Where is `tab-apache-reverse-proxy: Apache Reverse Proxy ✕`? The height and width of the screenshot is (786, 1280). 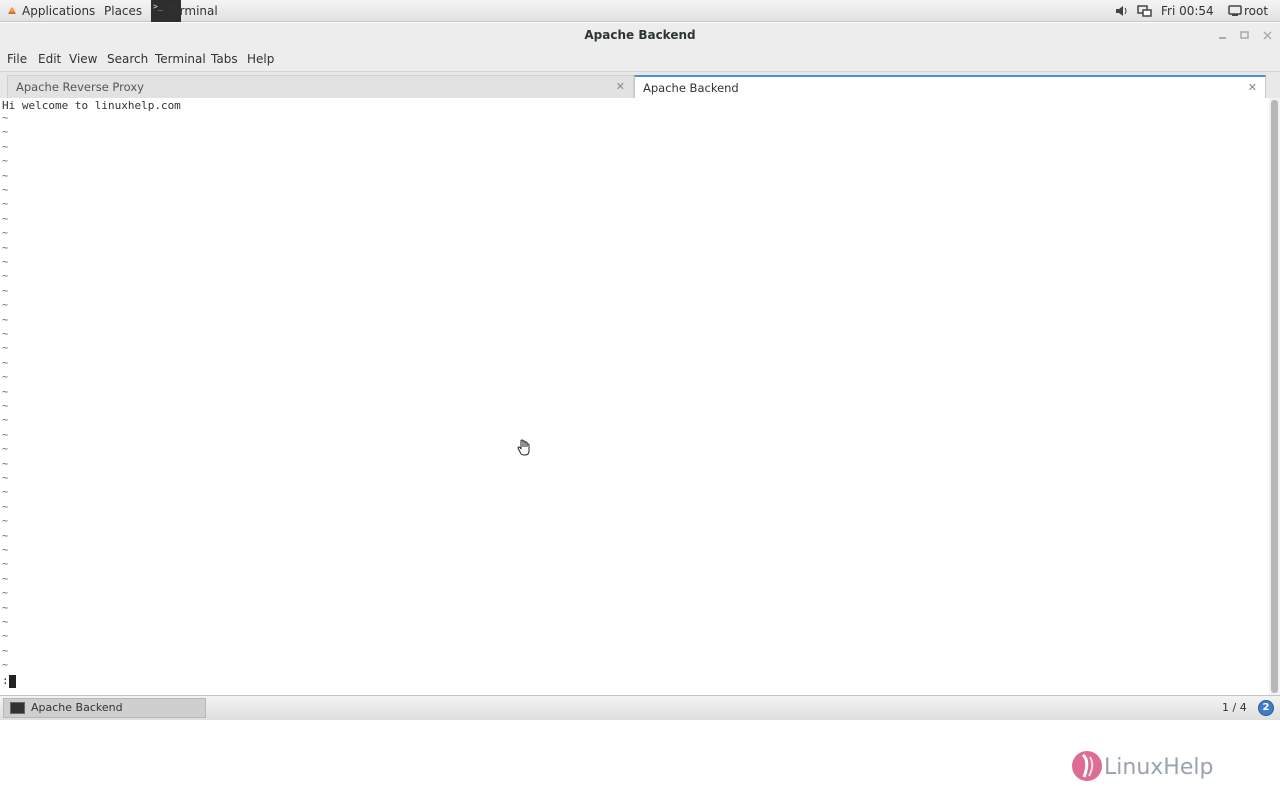 tab-apache-reverse-proxy: Apache Reverse Proxy ✕ is located at coordinates (320, 86).